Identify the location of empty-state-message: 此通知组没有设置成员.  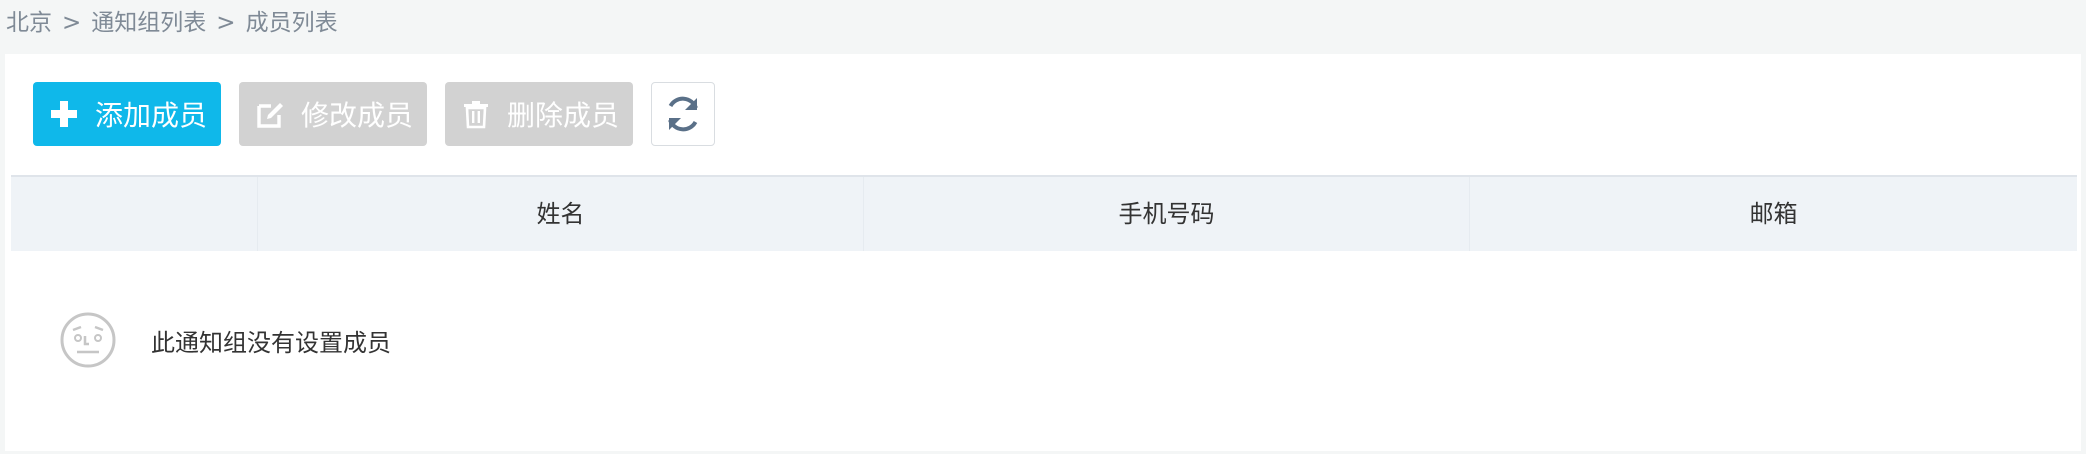
(271, 342).